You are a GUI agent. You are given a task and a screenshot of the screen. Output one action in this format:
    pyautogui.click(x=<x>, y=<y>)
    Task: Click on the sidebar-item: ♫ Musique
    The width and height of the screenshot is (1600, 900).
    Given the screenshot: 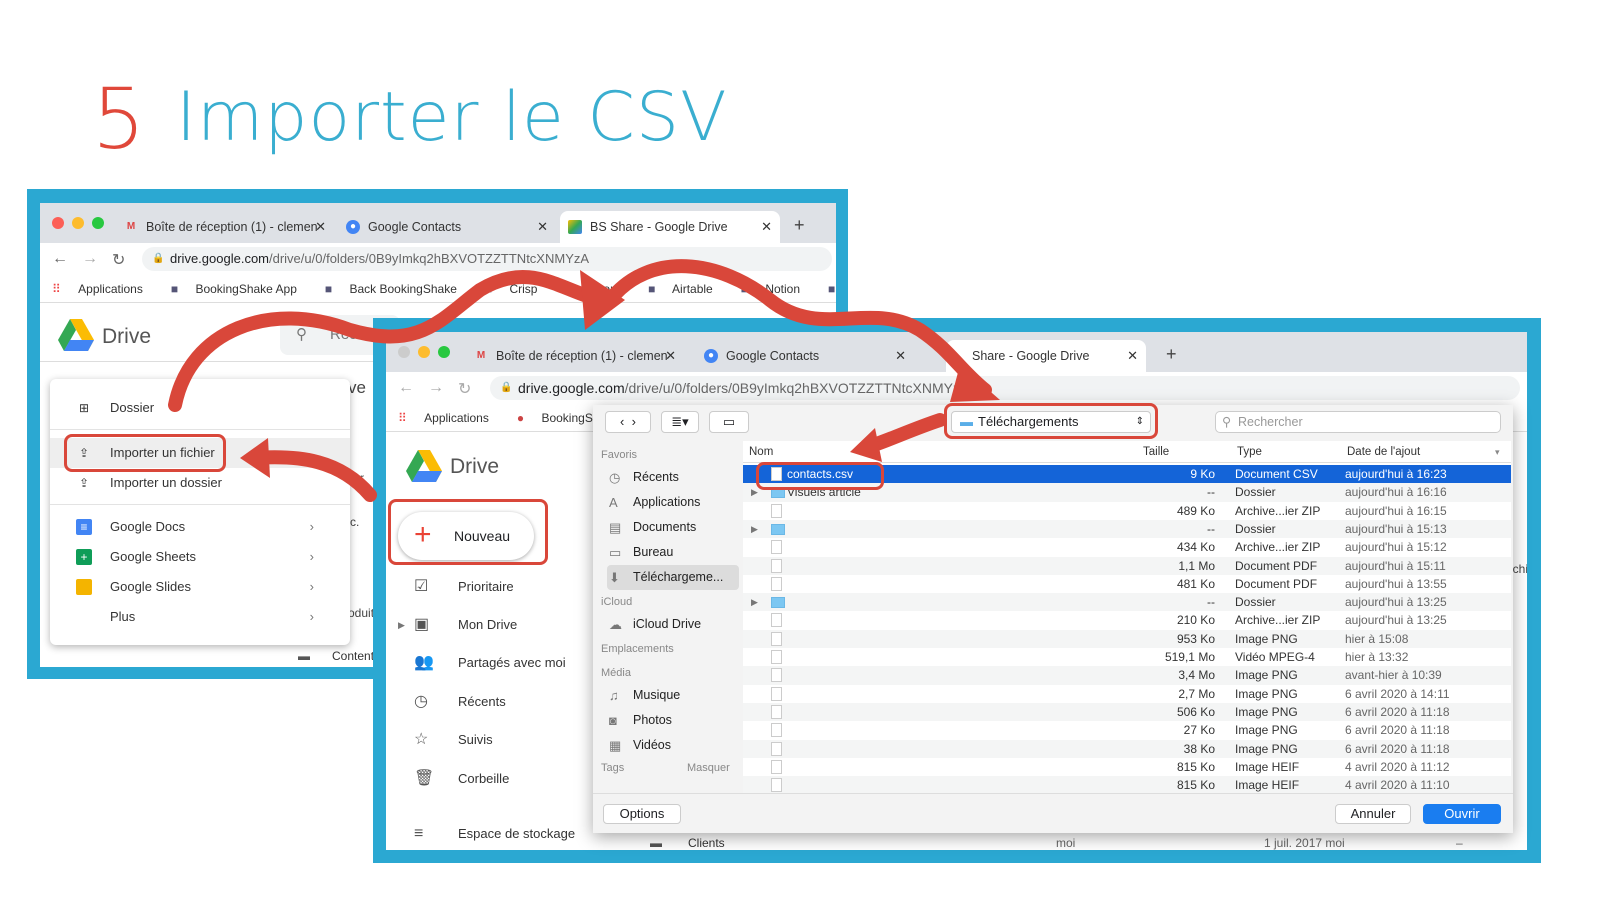 What is the action you would take?
    pyautogui.click(x=673, y=695)
    